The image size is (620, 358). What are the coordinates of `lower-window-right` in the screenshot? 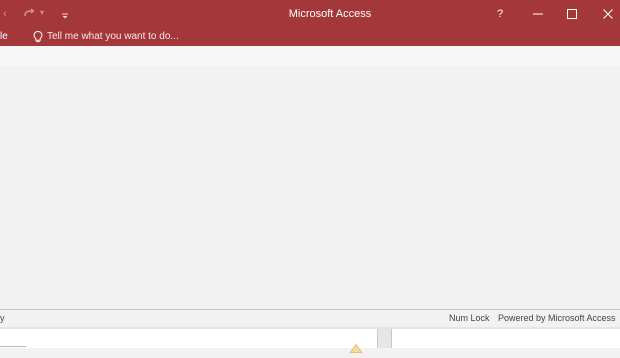 It's located at (505, 338).